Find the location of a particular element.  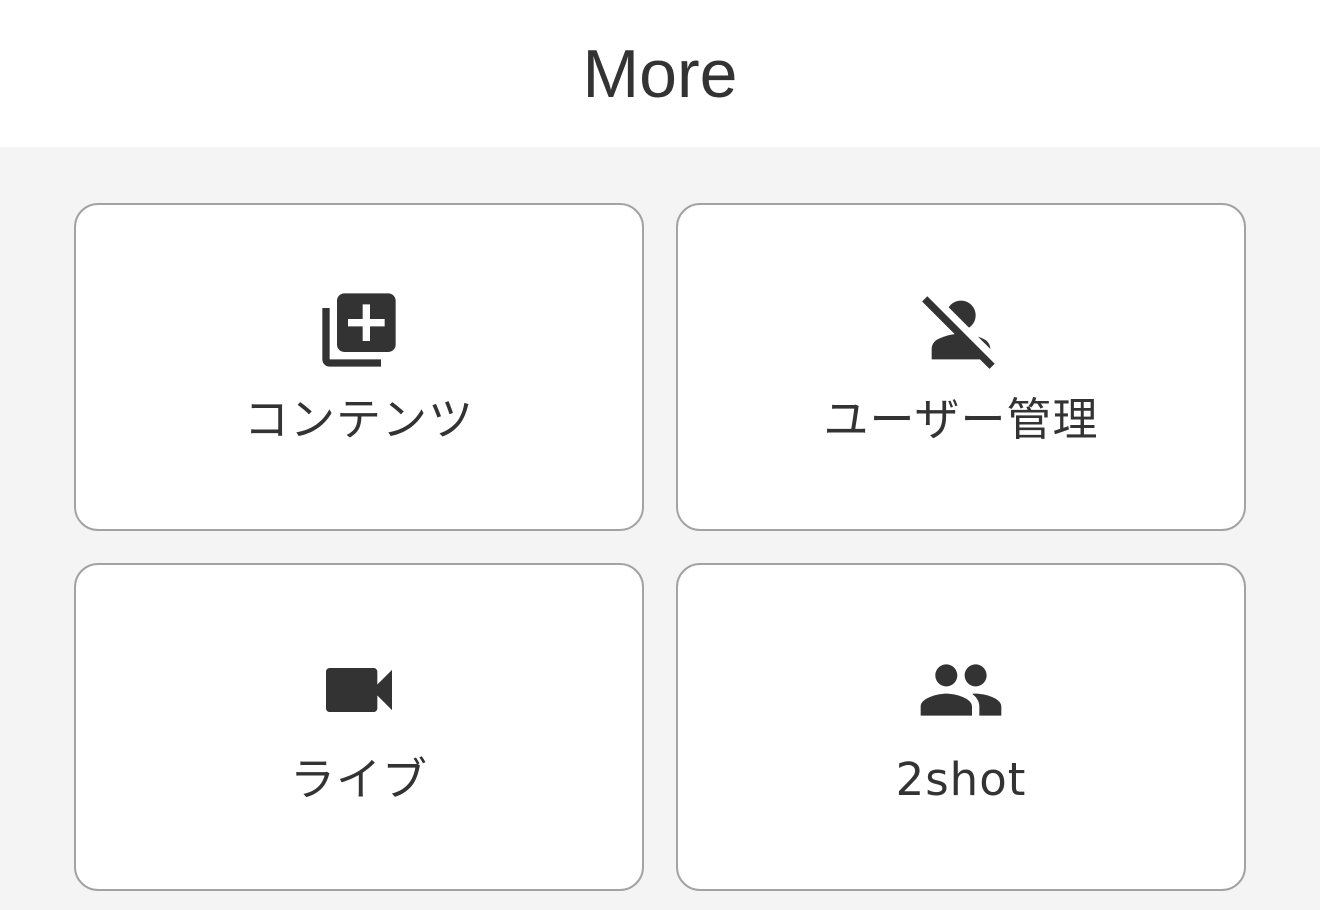

menu-tile-label: 2shot is located at coordinates (961, 779).